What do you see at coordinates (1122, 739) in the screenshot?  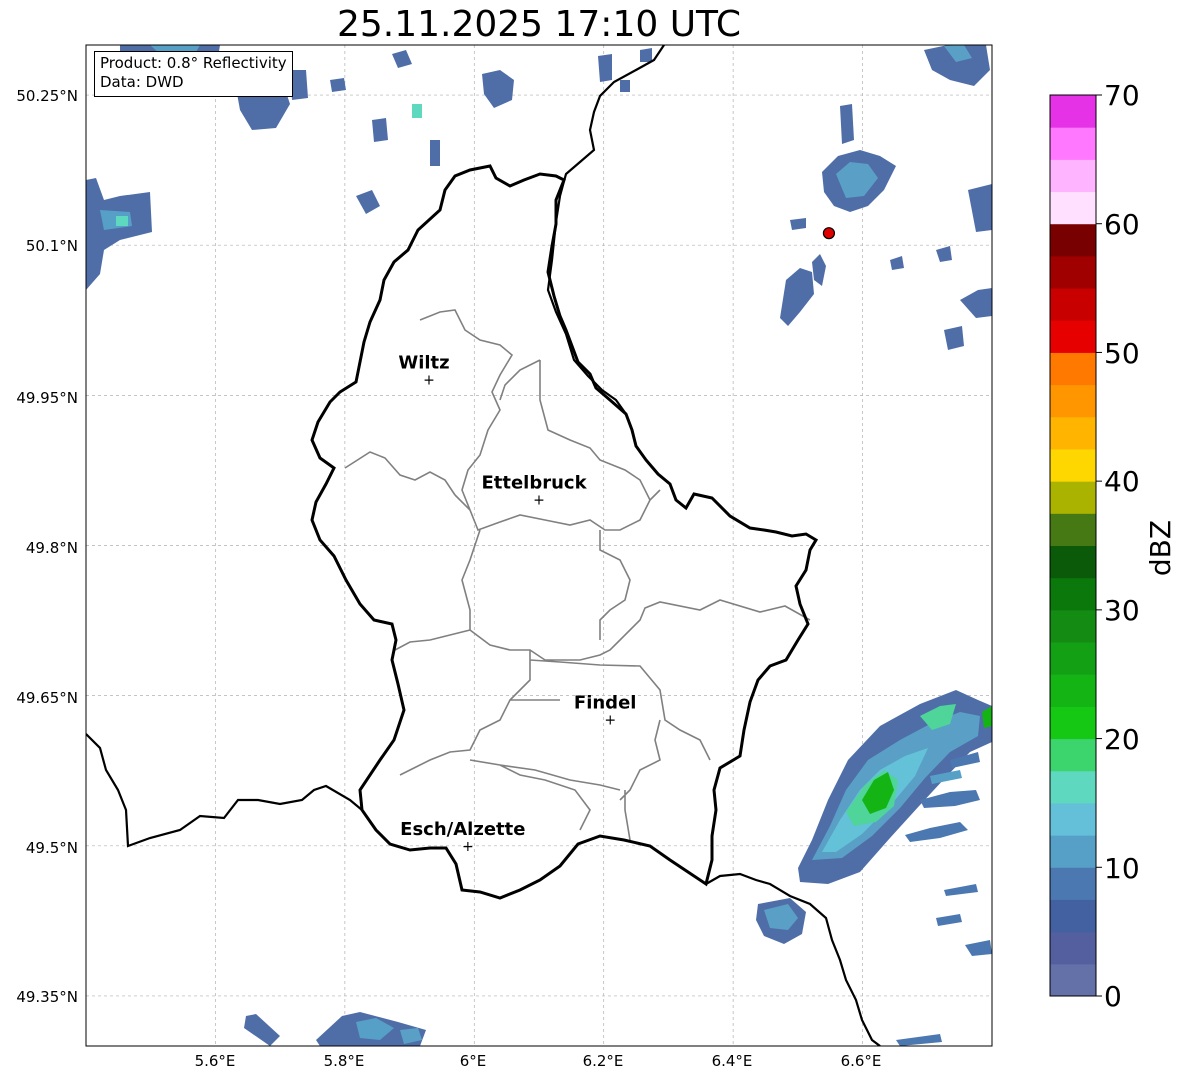 I see `colorbar-tick-label: 20` at bounding box center [1122, 739].